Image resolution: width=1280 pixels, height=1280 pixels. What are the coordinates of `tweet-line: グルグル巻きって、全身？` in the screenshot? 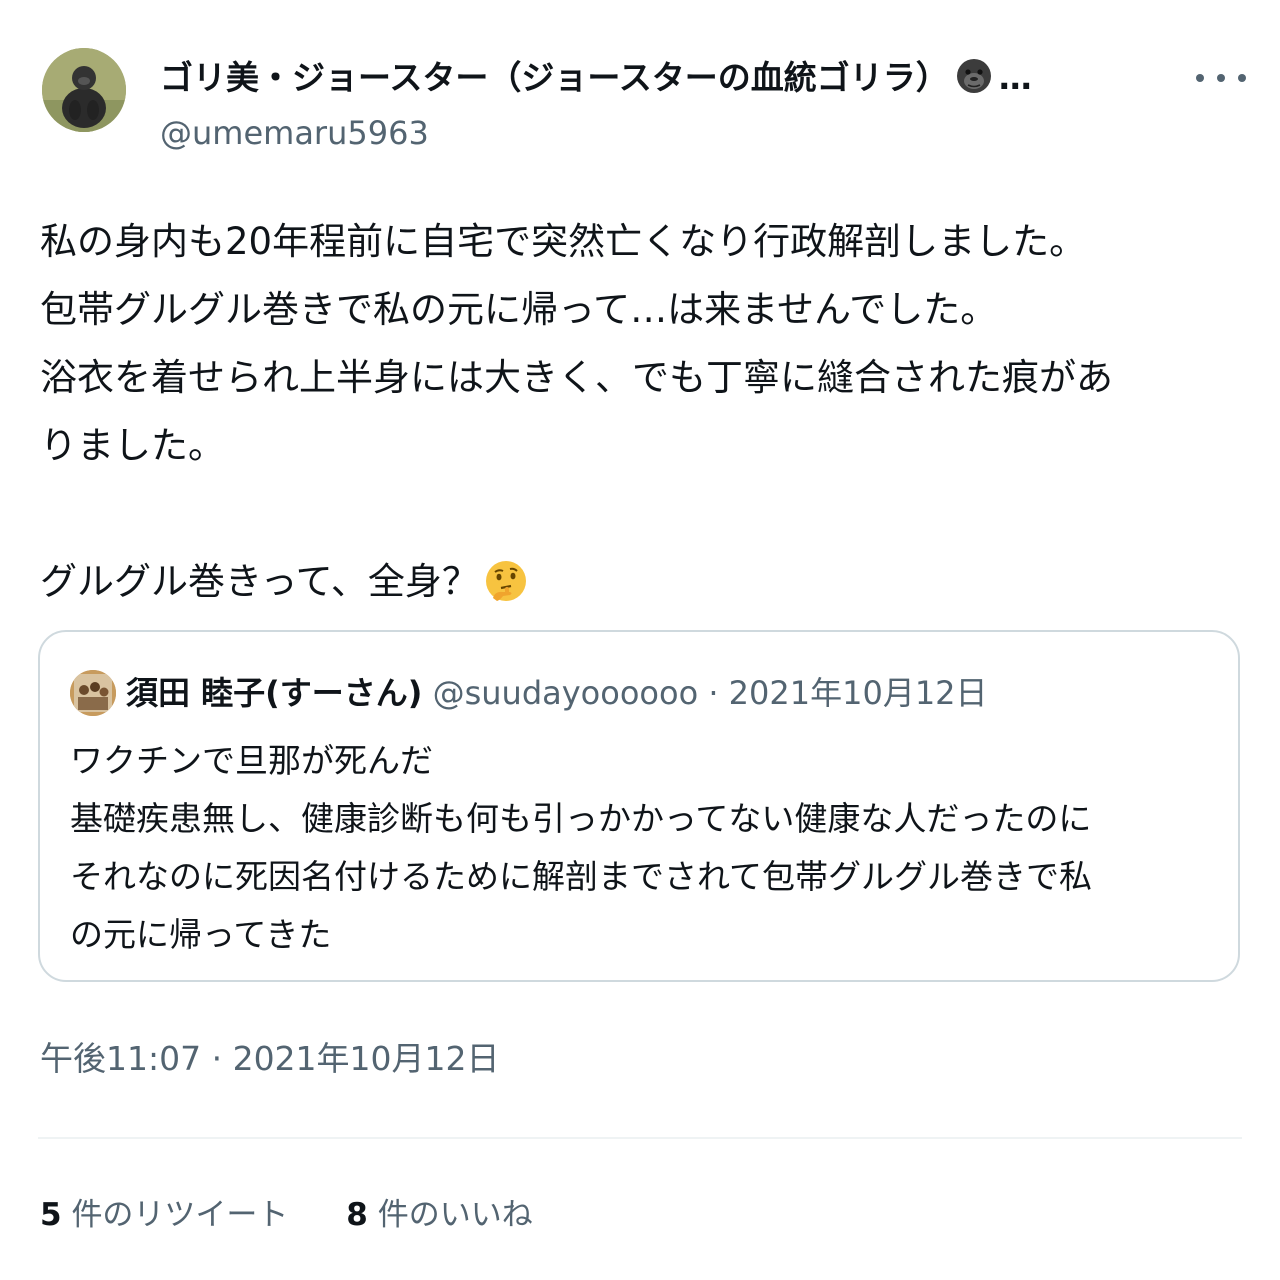 It's located at (259, 581).